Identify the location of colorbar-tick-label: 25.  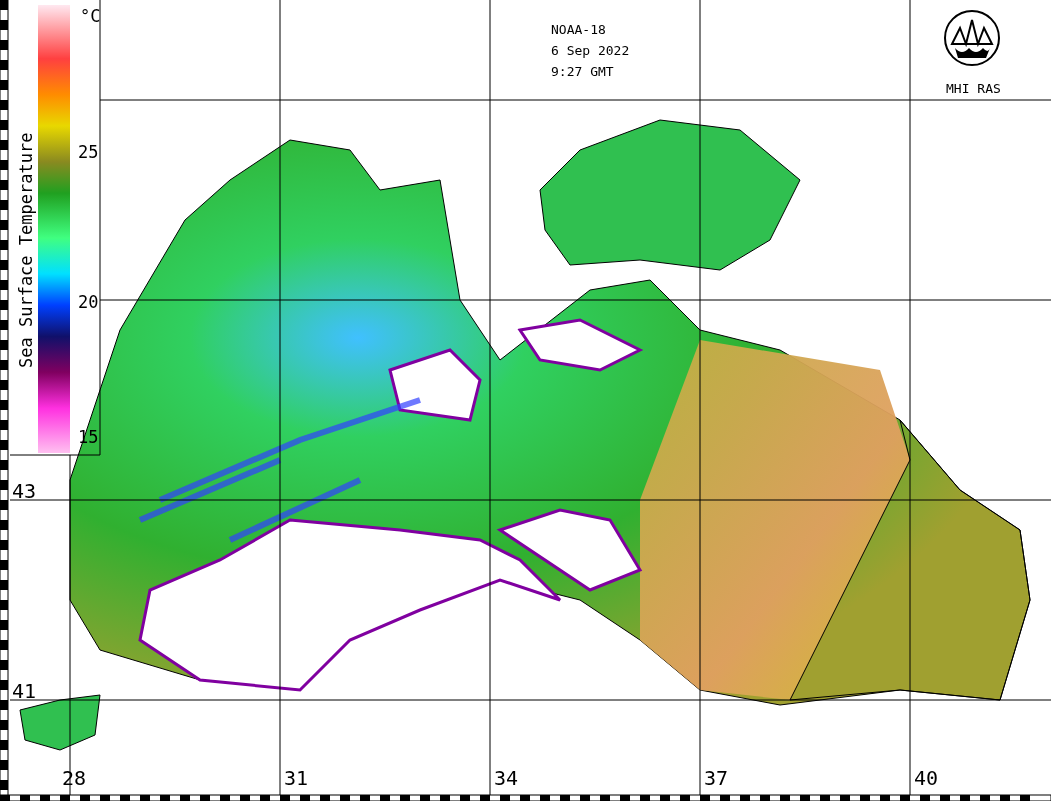
(88, 152).